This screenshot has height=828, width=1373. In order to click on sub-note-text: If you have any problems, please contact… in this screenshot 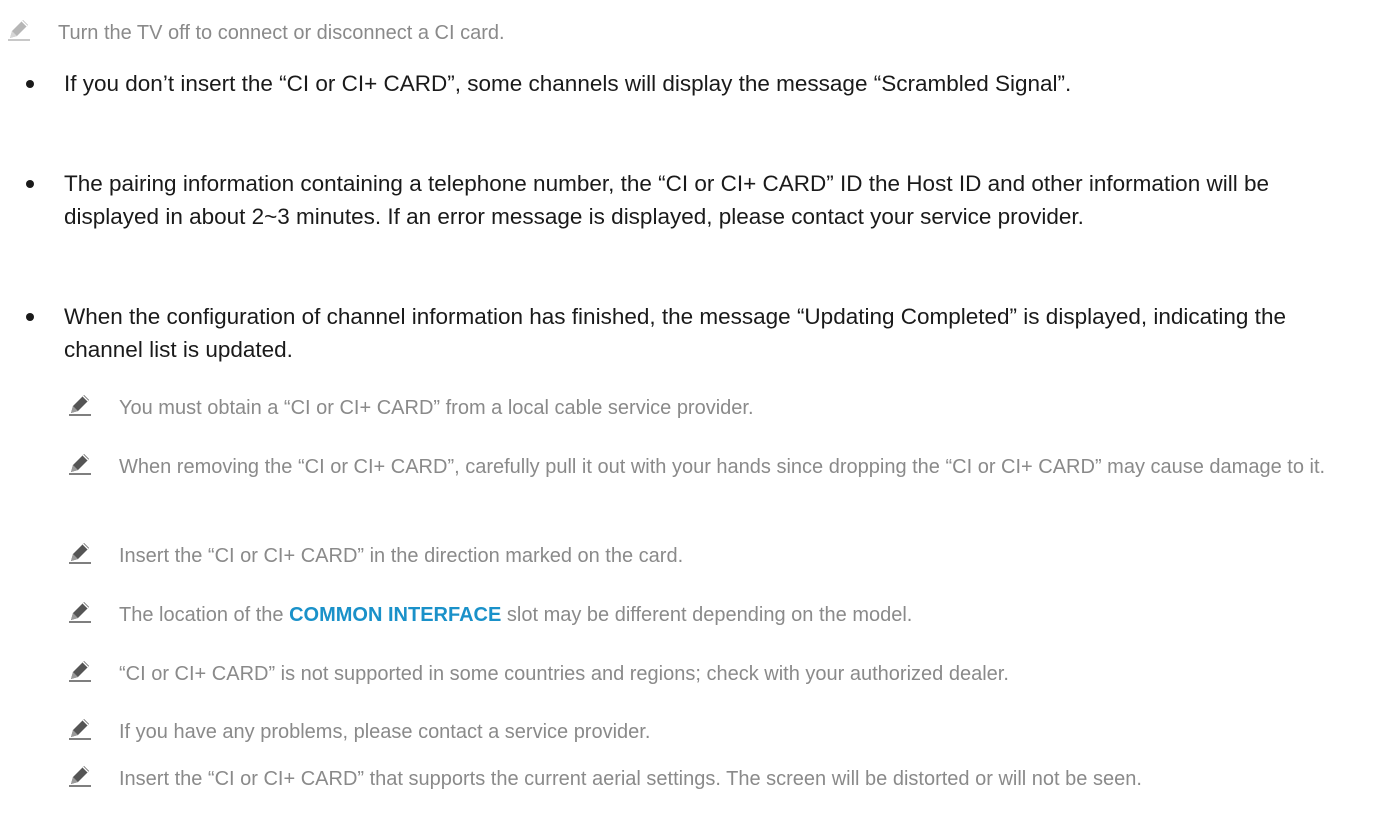, I will do `click(385, 732)`.